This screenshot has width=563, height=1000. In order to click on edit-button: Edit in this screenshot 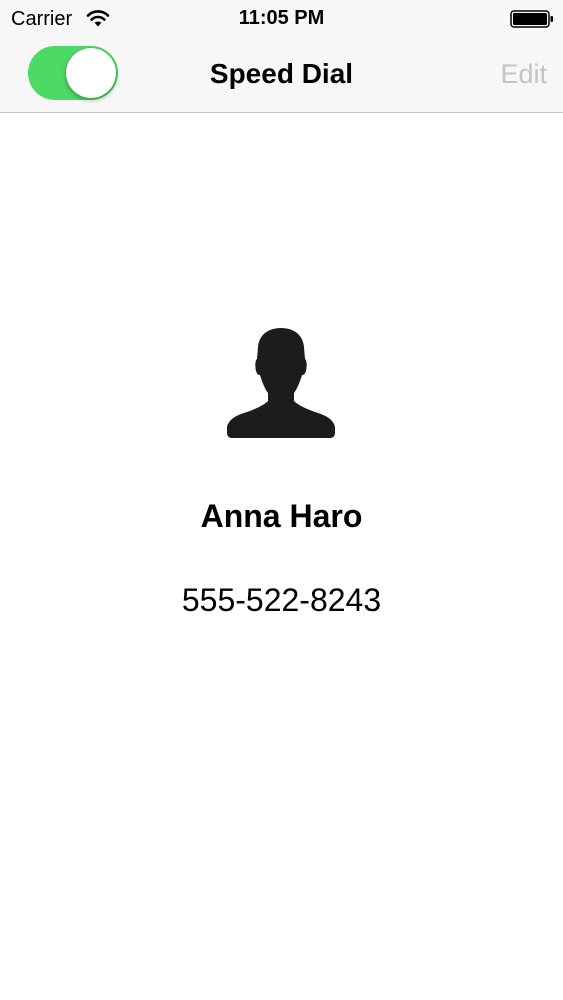, I will do `click(523, 74)`.